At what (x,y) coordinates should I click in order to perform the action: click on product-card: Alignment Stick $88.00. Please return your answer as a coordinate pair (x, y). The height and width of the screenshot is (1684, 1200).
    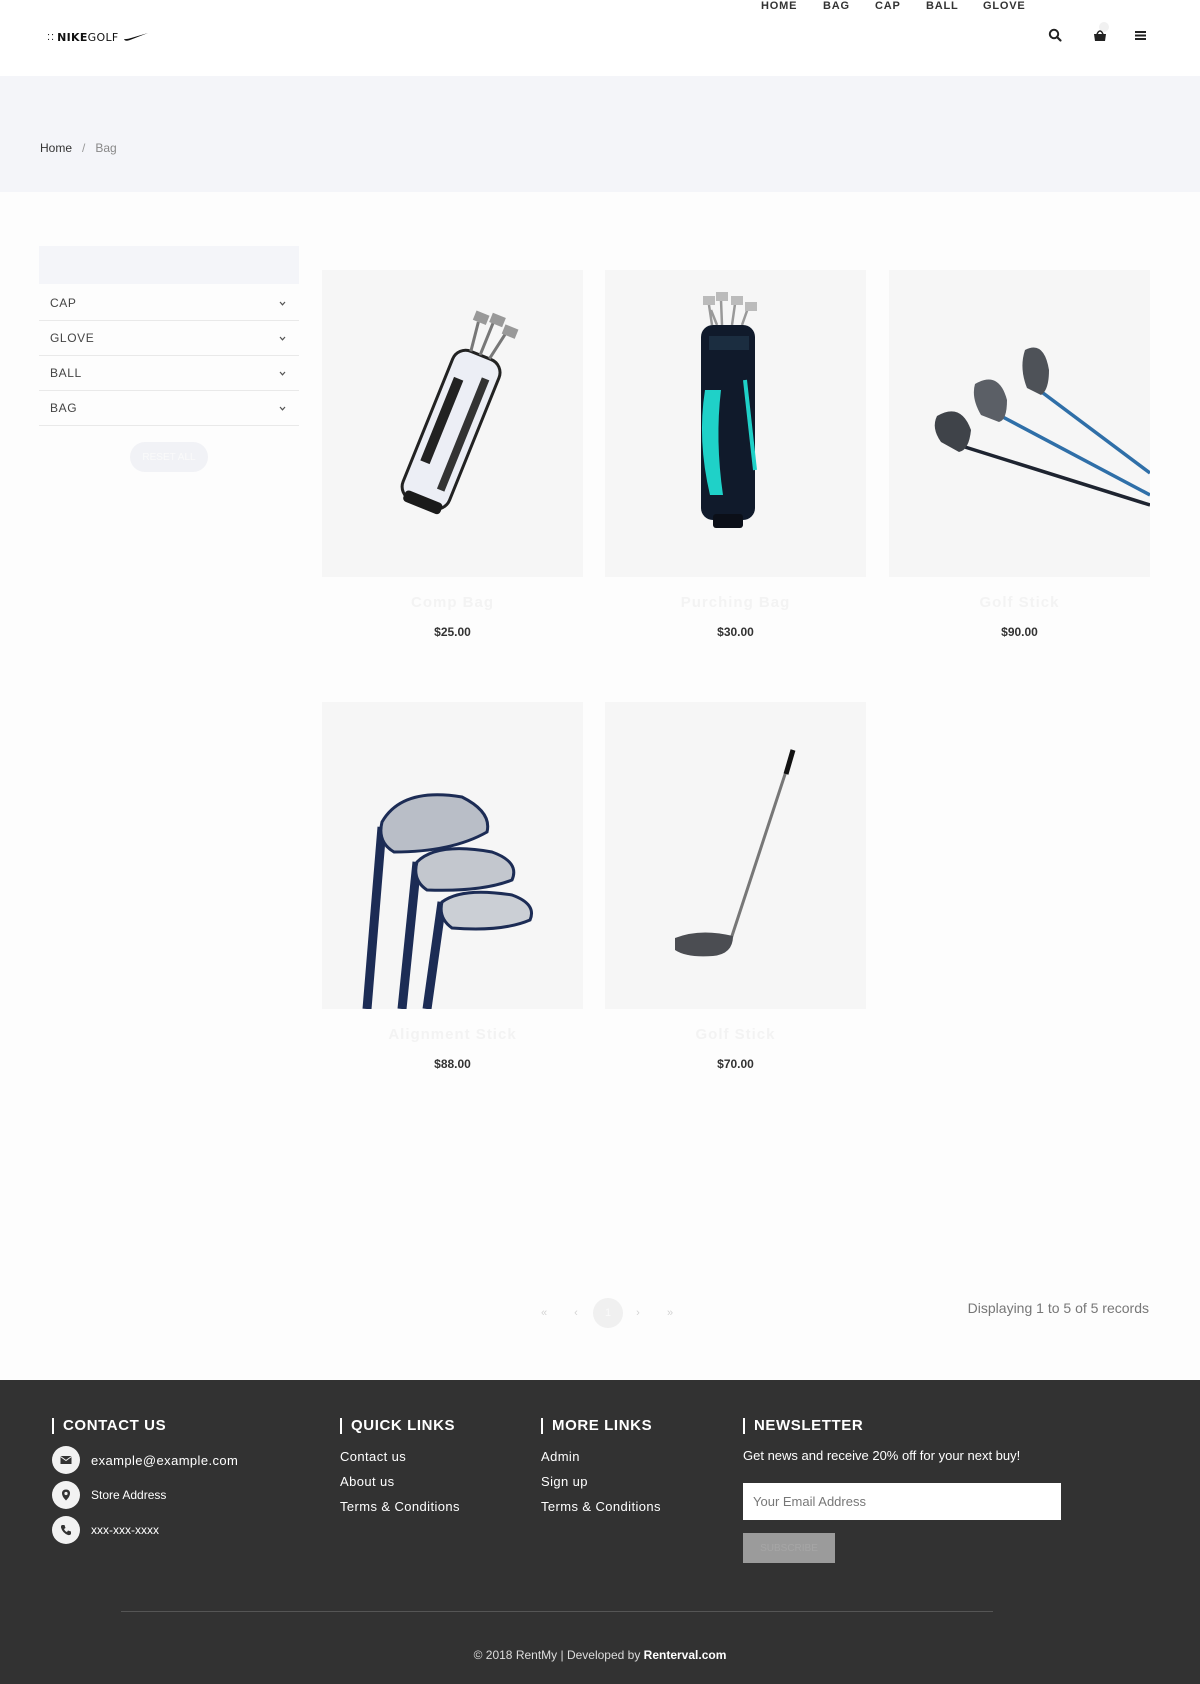
    Looking at the image, I should click on (452, 886).